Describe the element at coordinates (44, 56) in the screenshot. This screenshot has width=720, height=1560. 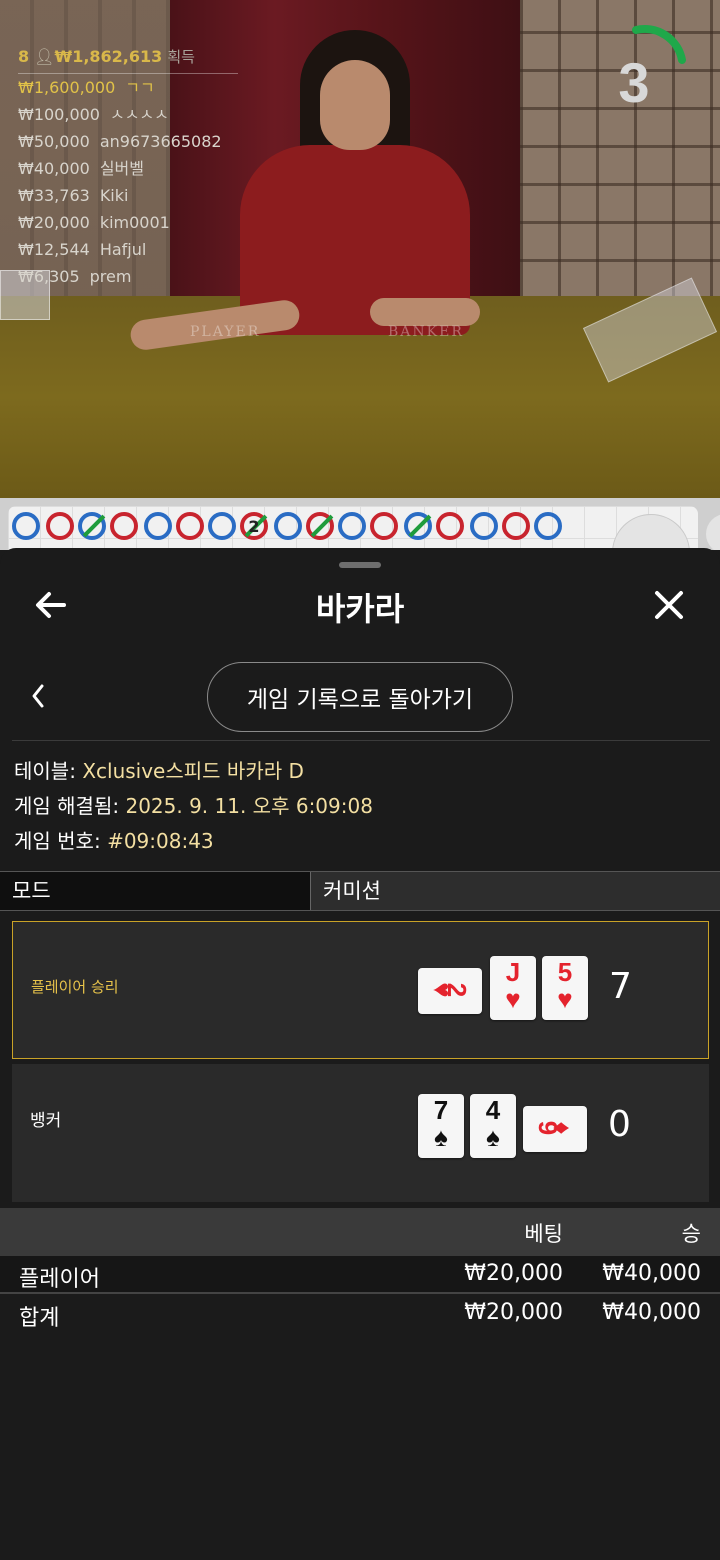
I see `user-icon: 👤︎` at that location.